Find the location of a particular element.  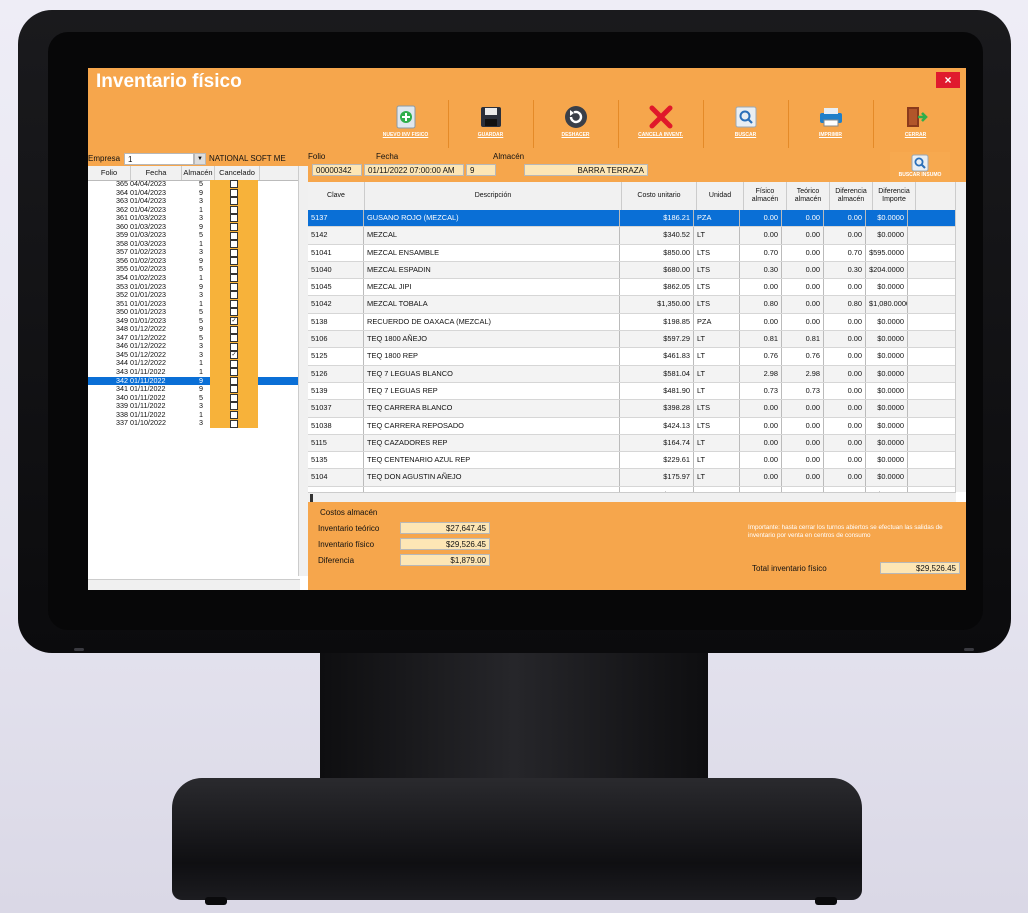

col-diferencia-almacen: Diferencia almacén is located at coordinates (851, 196).